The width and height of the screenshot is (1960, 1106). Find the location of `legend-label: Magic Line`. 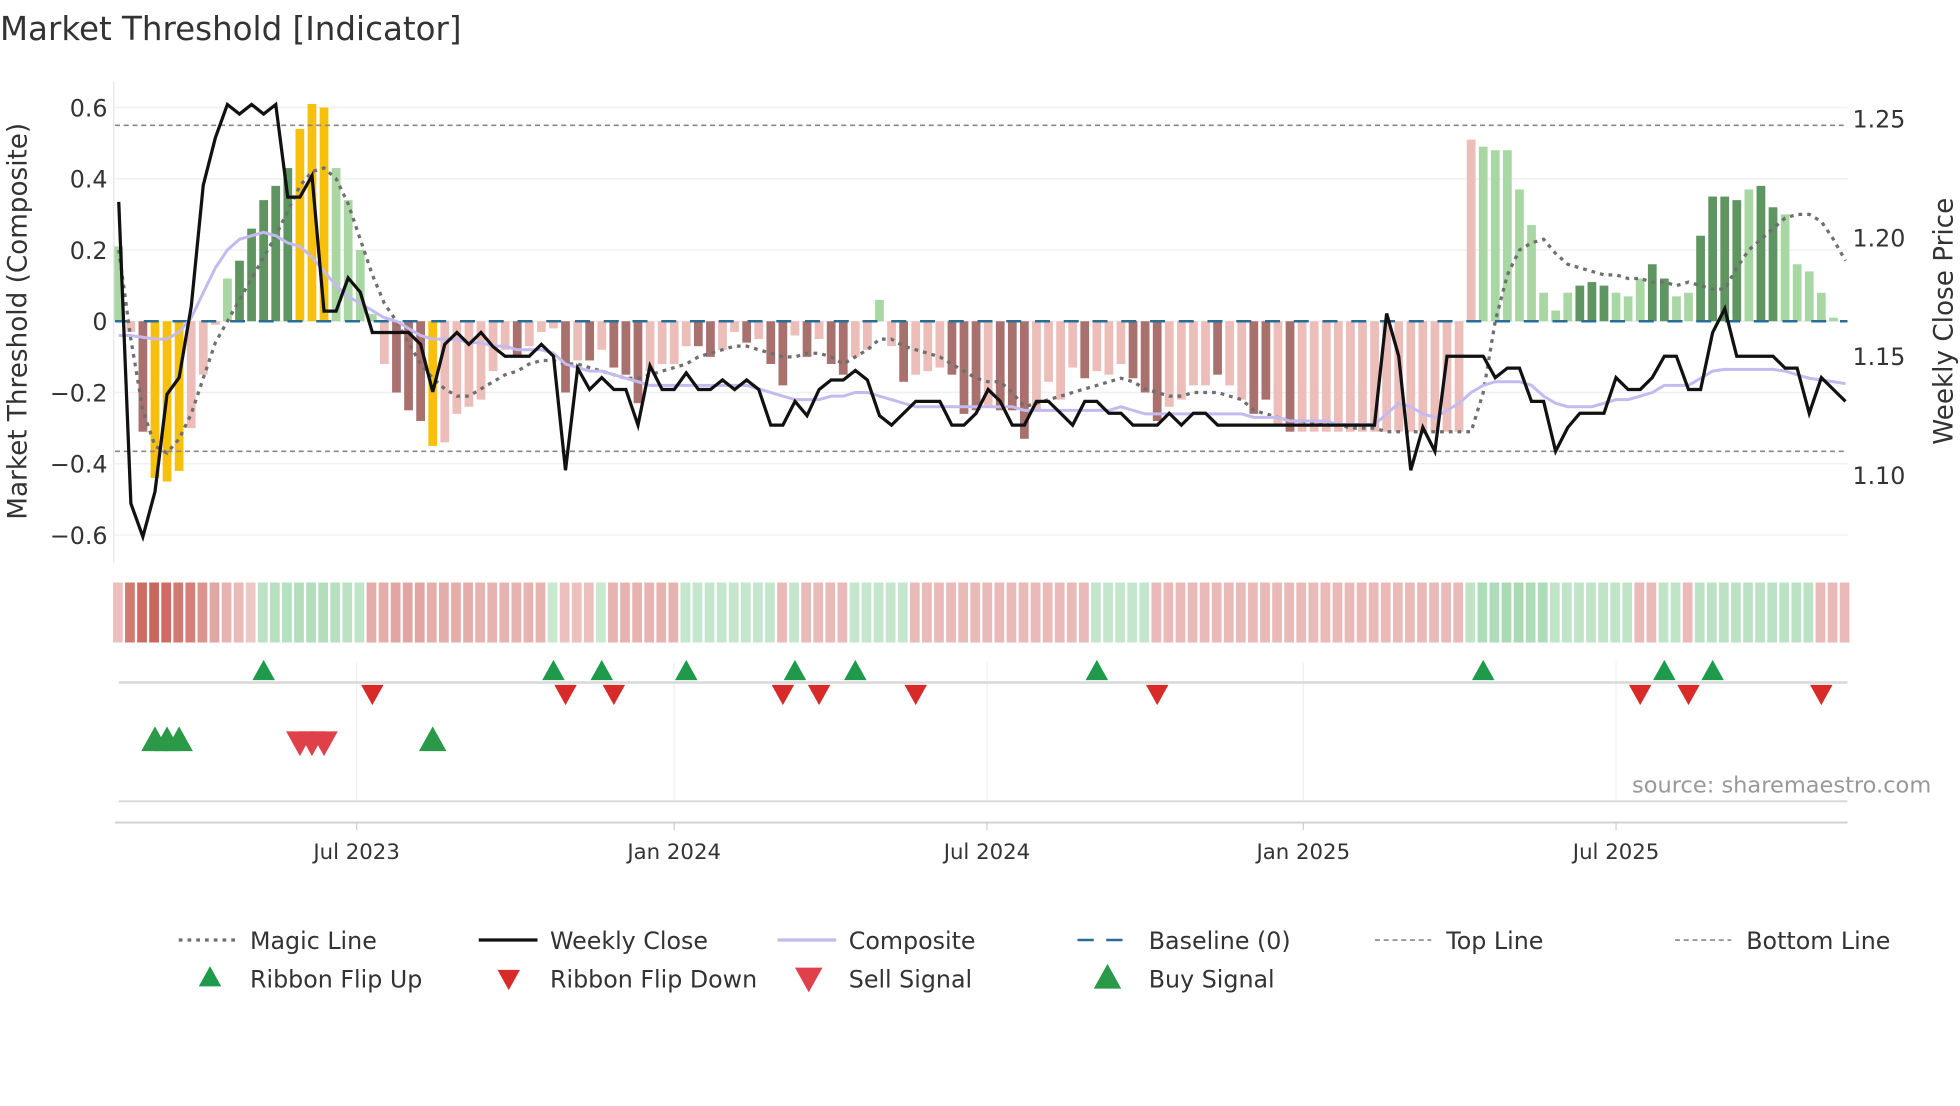

legend-label: Magic Line is located at coordinates (313, 941).